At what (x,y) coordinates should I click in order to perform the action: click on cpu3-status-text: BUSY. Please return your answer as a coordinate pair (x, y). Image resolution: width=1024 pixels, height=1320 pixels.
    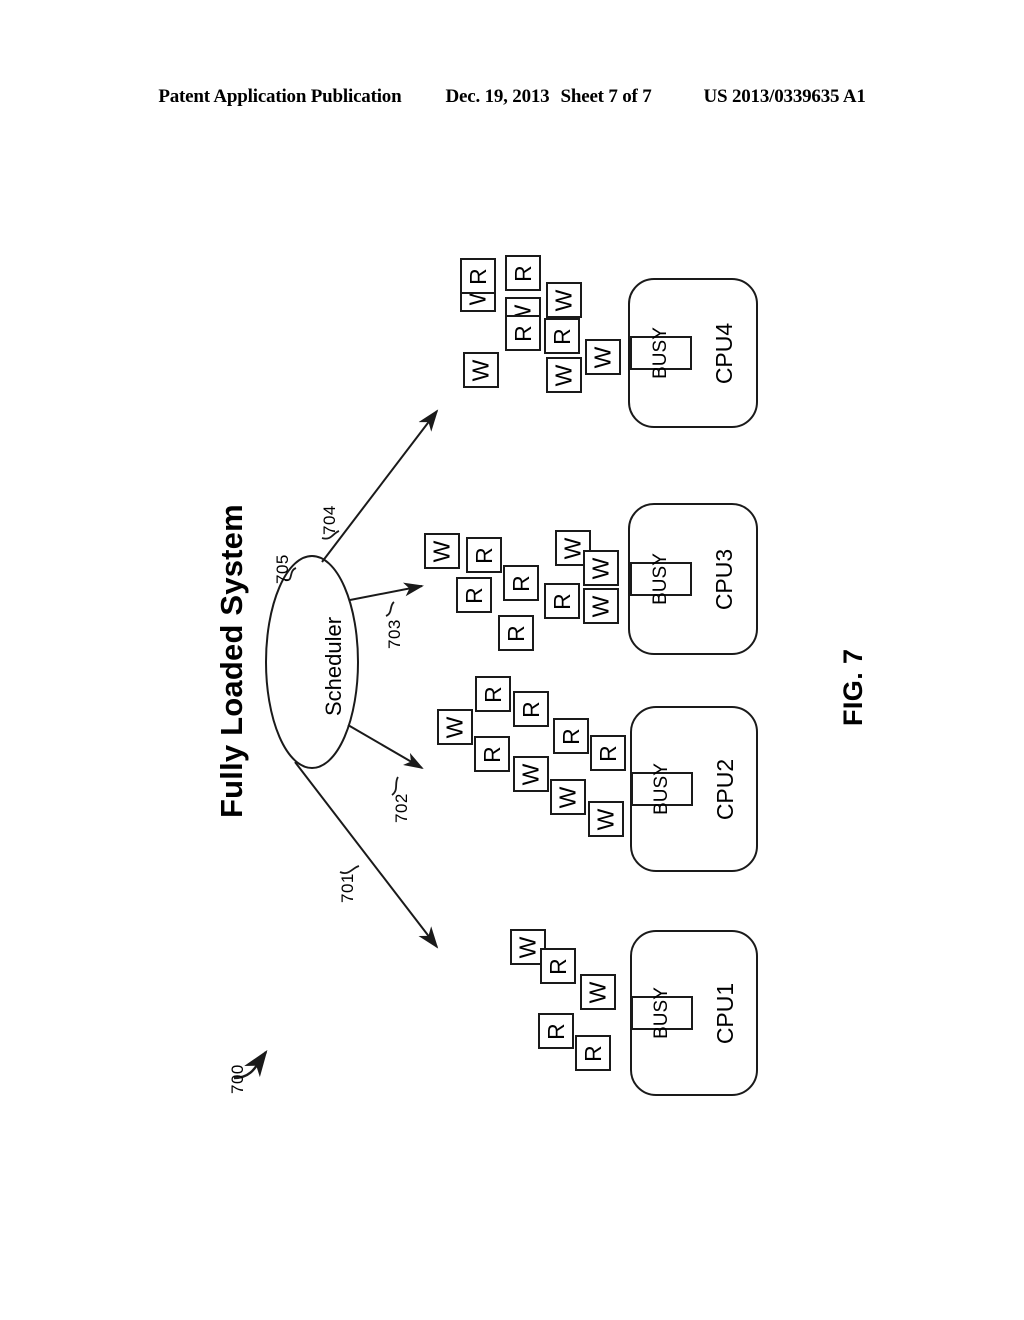
    Looking at the image, I should click on (661, 579).